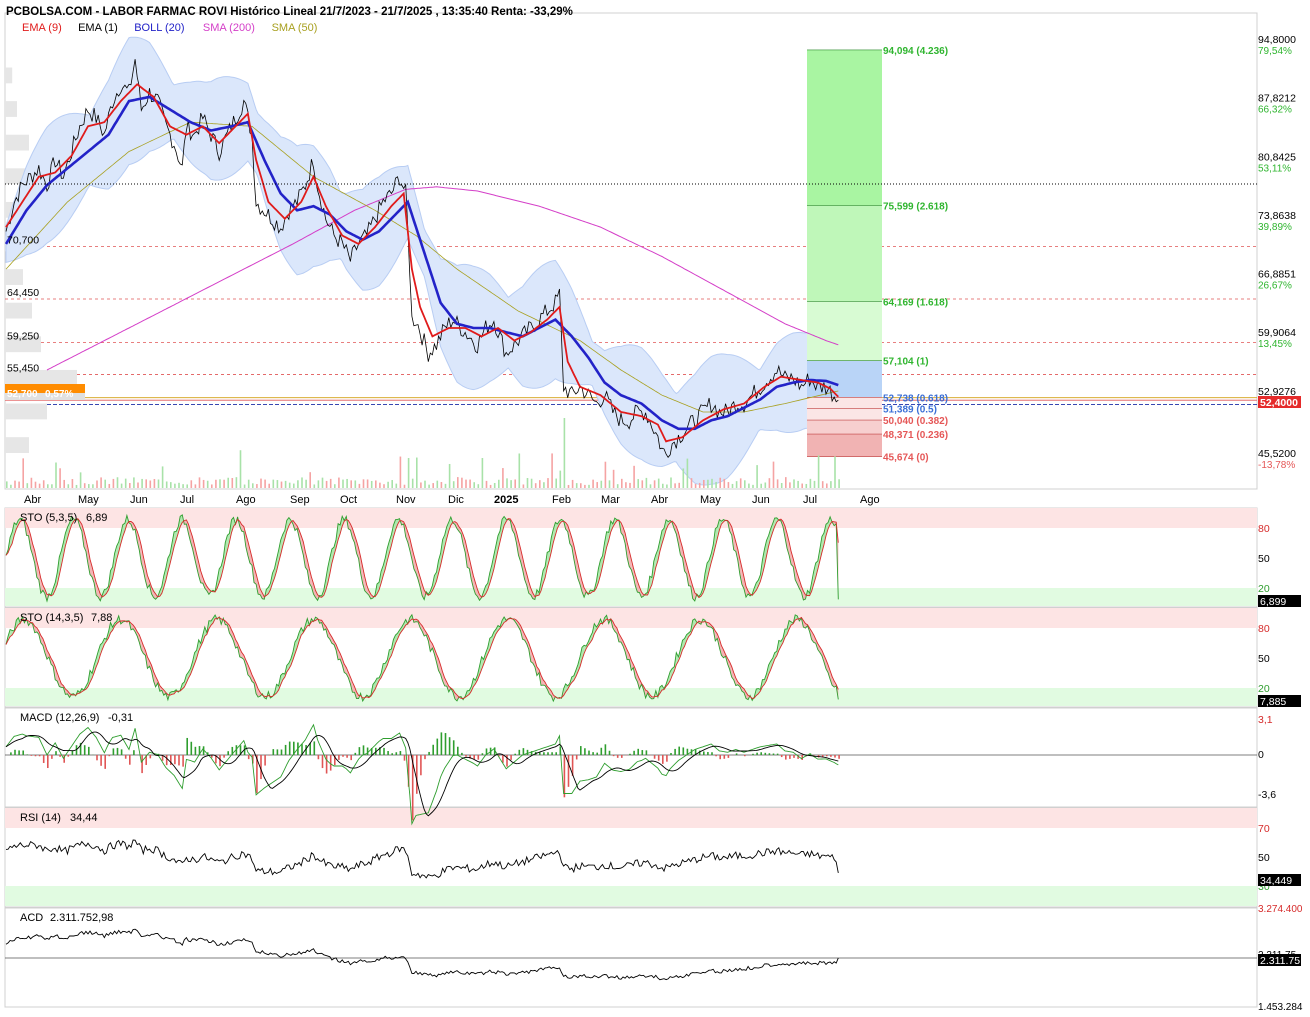 This screenshot has width=1310, height=1017. Describe the element at coordinates (48, 518) in the screenshot. I see `sto1-title: STO (5,3,5)` at that location.